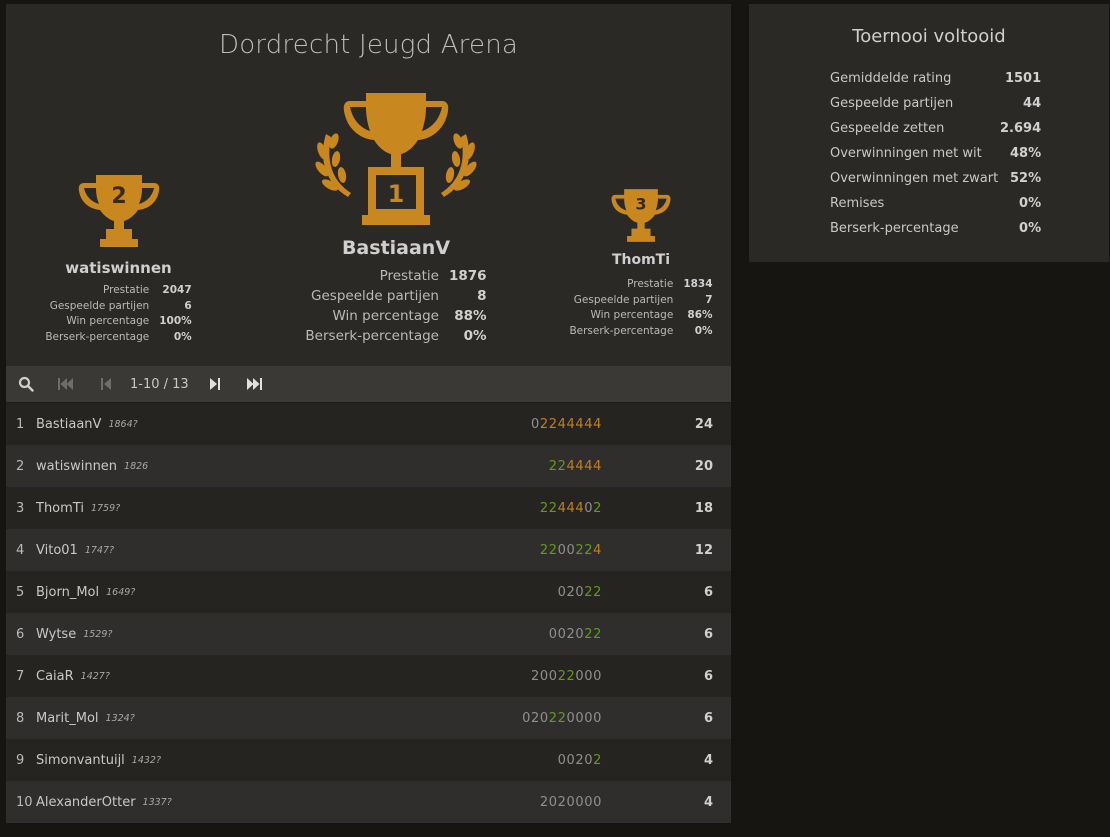 The image size is (1110, 837). I want to click on search-icon, so click(26, 384).